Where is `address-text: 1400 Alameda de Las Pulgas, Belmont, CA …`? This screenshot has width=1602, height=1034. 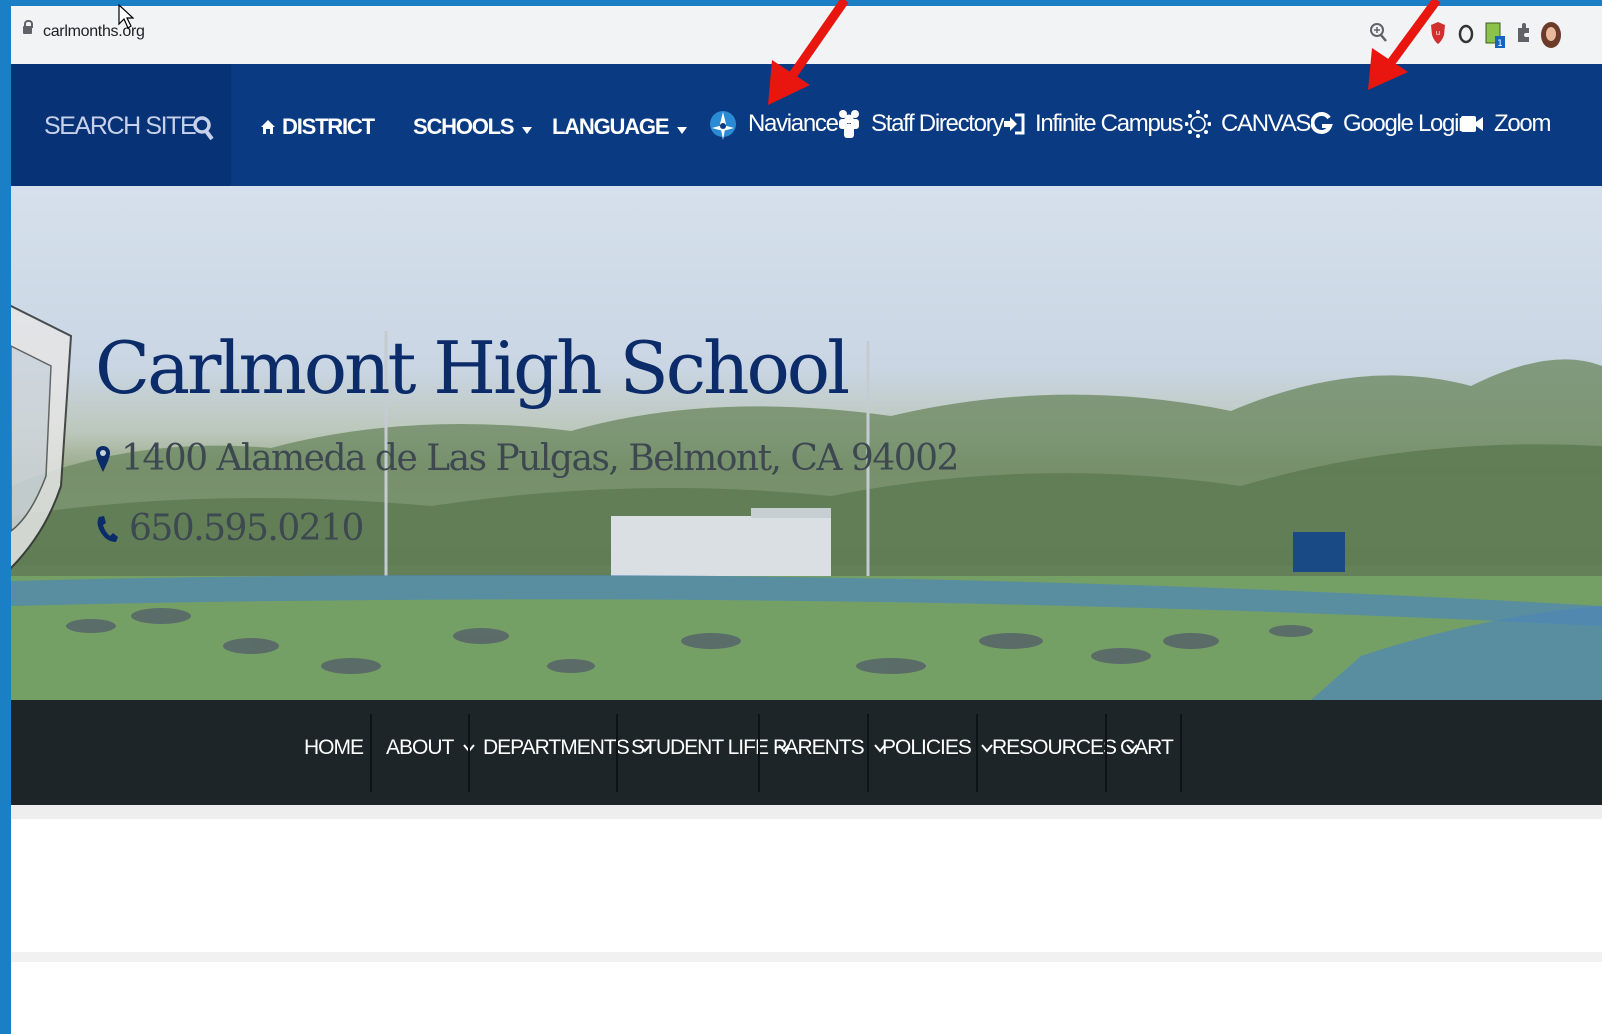
address-text: 1400 Alameda de Las Pulgas, Belmont, CA … is located at coordinates (540, 458).